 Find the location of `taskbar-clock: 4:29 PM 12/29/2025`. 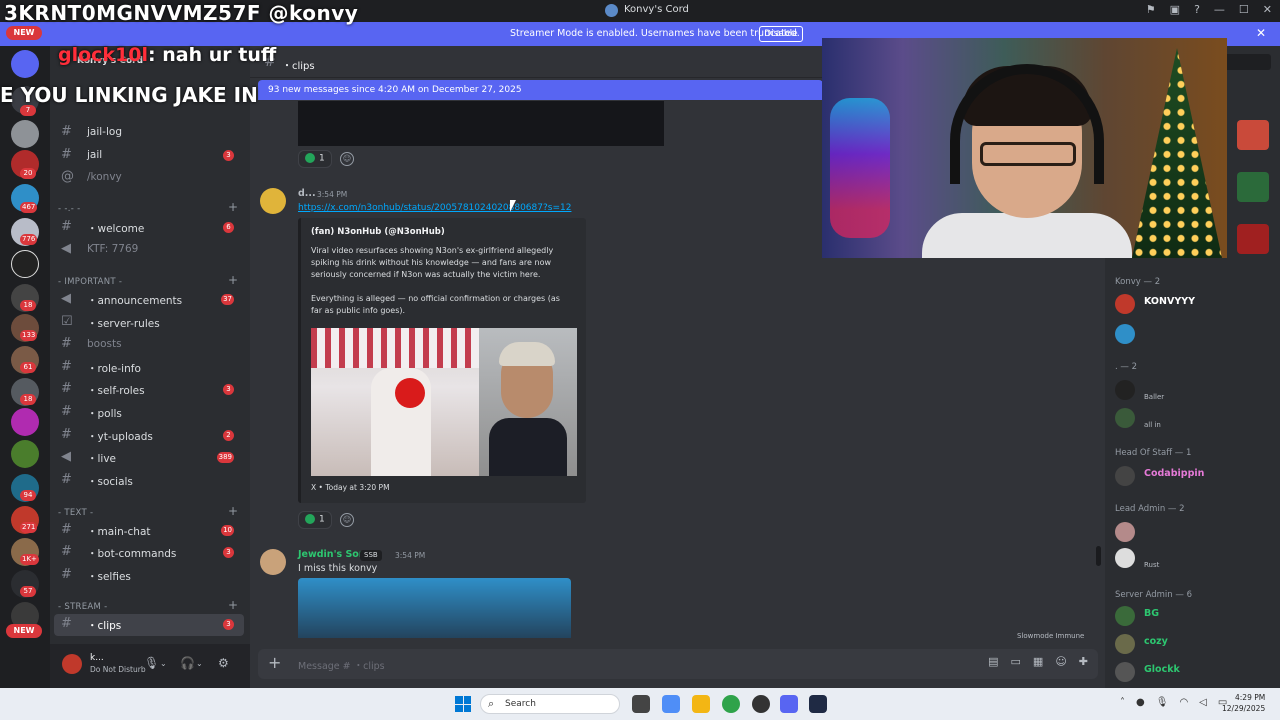

taskbar-clock: 4:29 PM 12/29/2025 is located at coordinates (1243, 703).